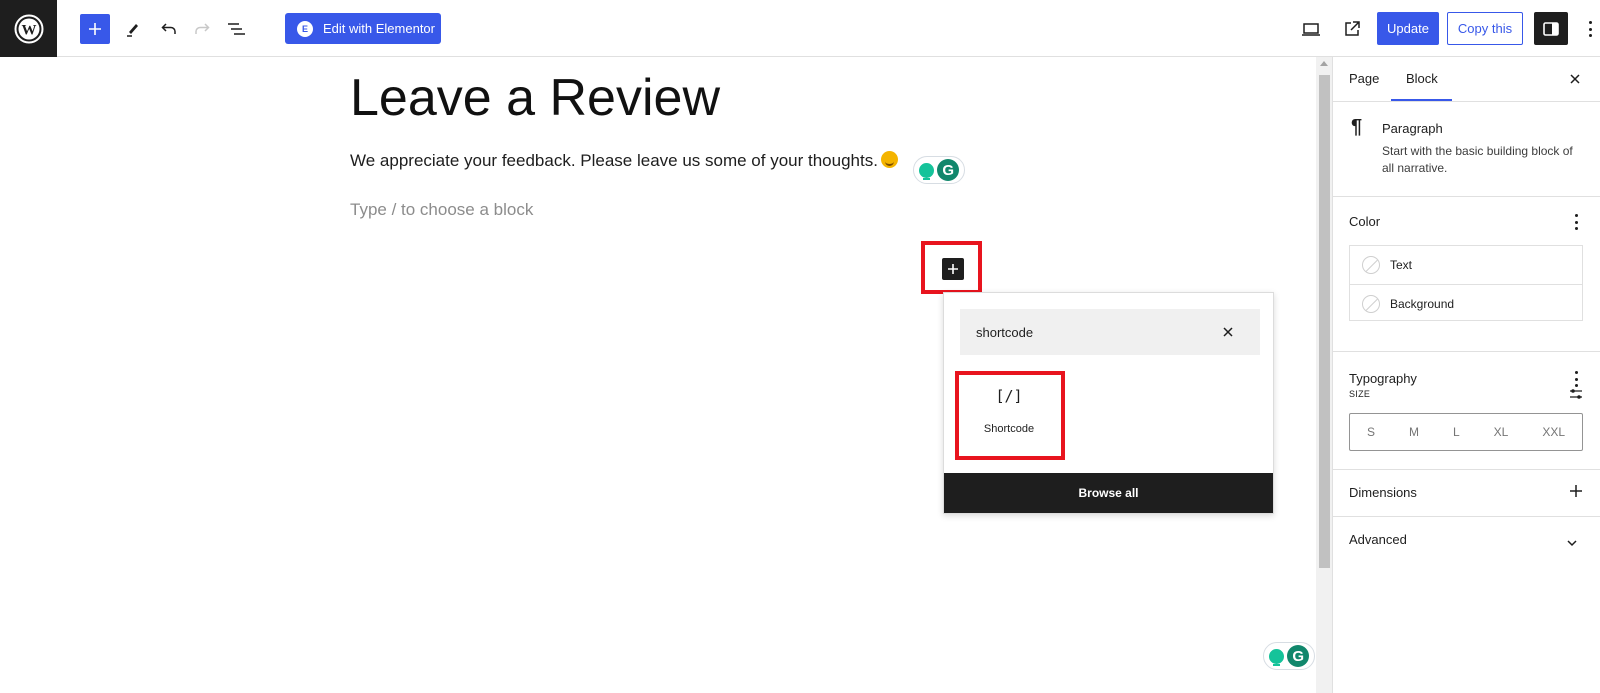 The image size is (1600, 693). Describe the element at coordinates (1576, 222) in the screenshot. I see `color-options-button` at that location.